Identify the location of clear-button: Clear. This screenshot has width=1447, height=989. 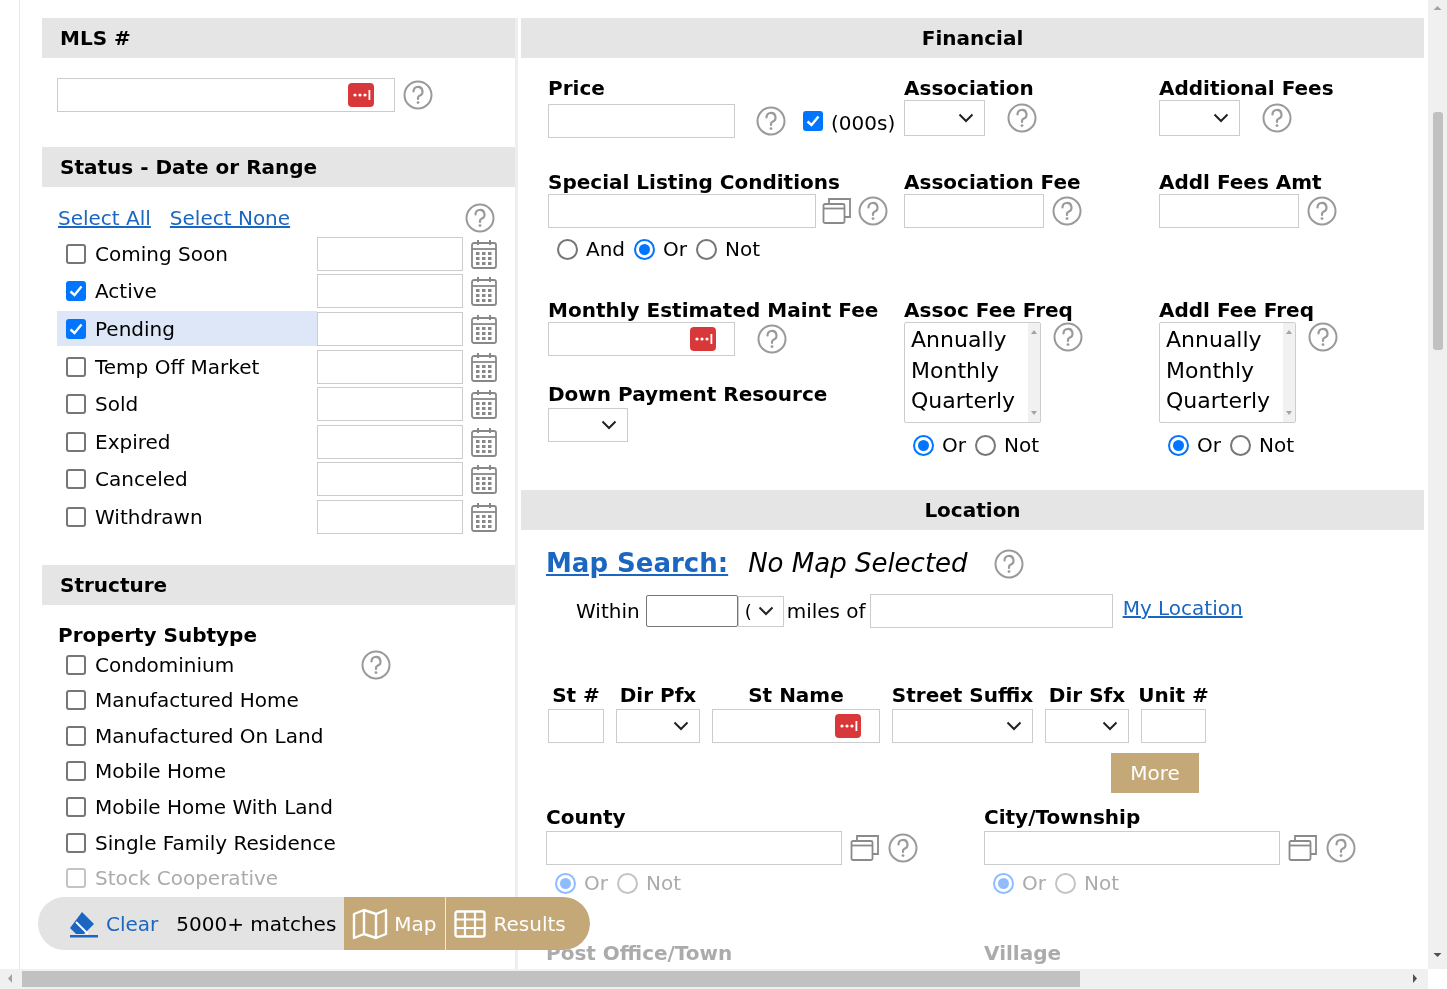
(103, 923).